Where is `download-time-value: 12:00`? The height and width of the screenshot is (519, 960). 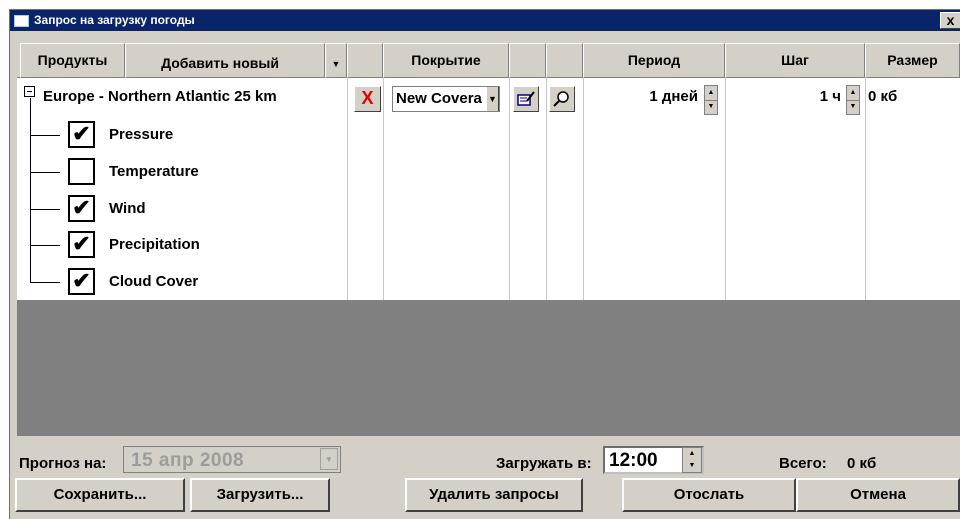
download-time-value: 12:00 is located at coordinates (633, 461).